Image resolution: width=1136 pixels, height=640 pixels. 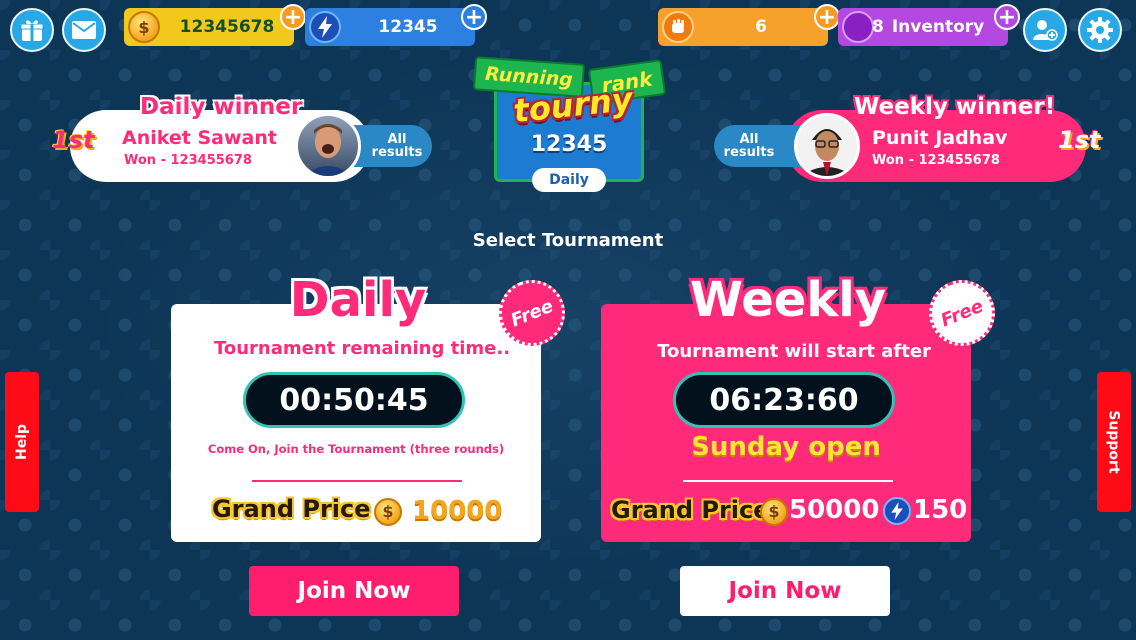 What do you see at coordinates (408, 27) in the screenshot?
I see `energy-value: 12345` at bounding box center [408, 27].